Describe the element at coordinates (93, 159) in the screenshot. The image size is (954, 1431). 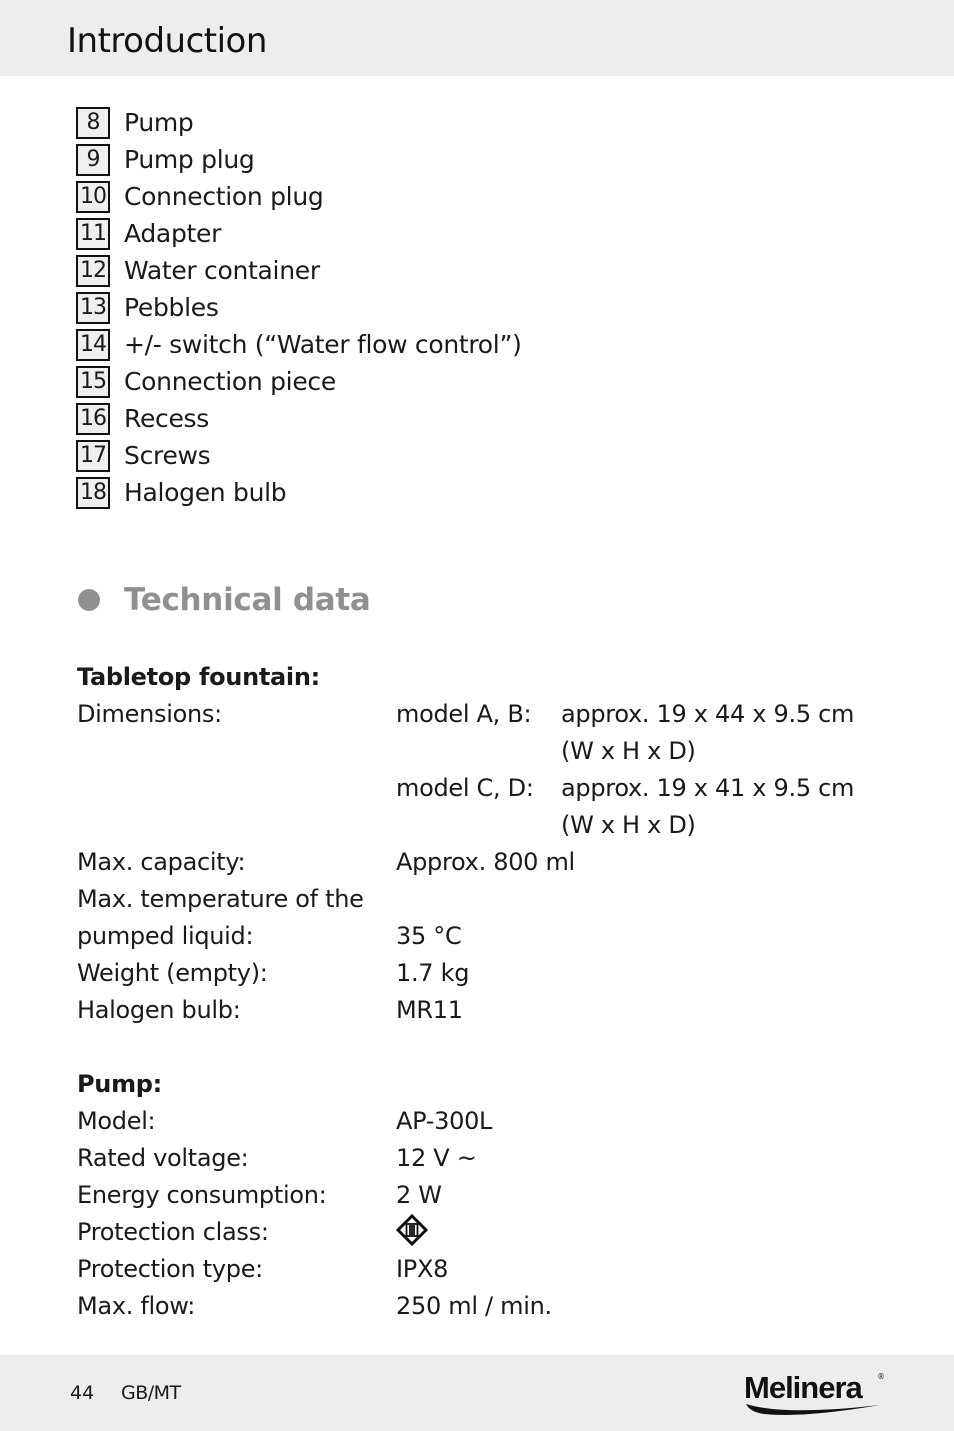
I see `part-number: 9` at that location.